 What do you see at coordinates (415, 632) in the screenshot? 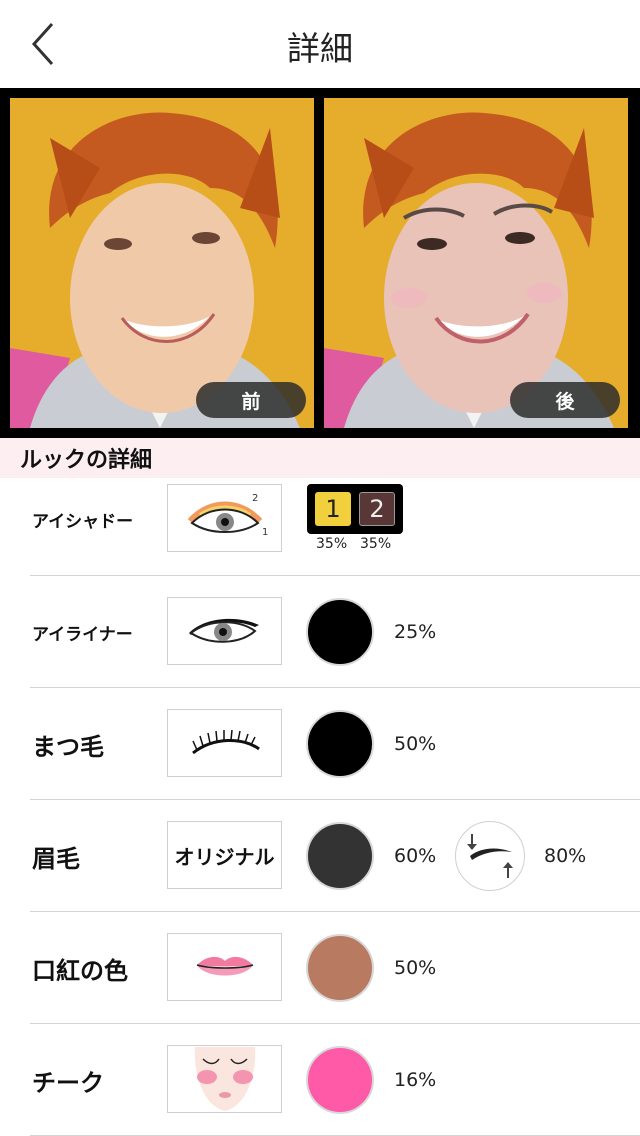
I see `intensity-percent: 25%` at bounding box center [415, 632].